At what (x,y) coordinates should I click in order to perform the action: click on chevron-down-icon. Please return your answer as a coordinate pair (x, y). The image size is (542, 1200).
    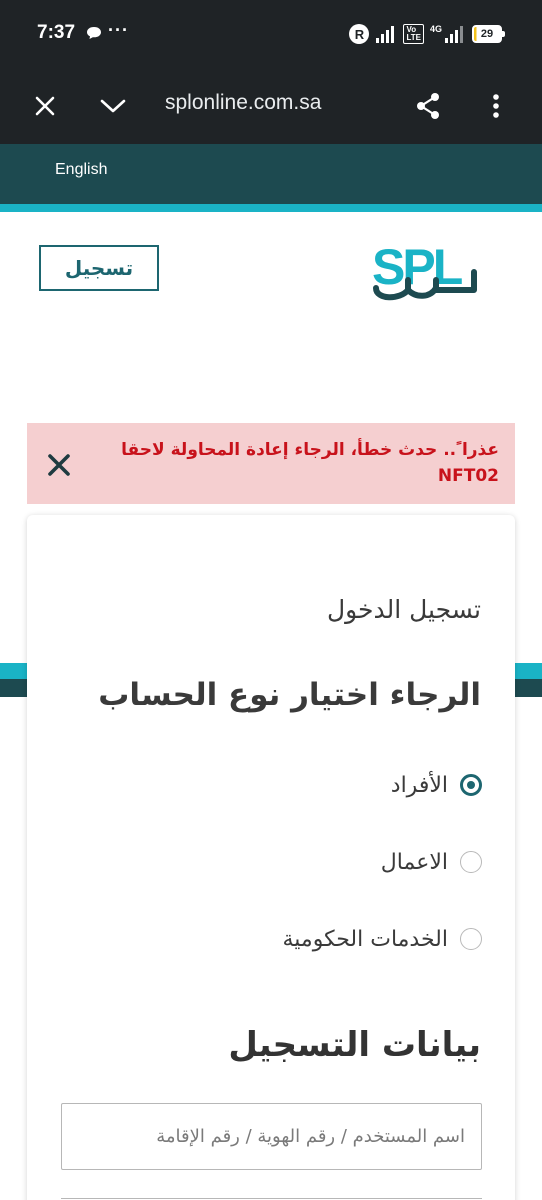
    Looking at the image, I should click on (113, 106).